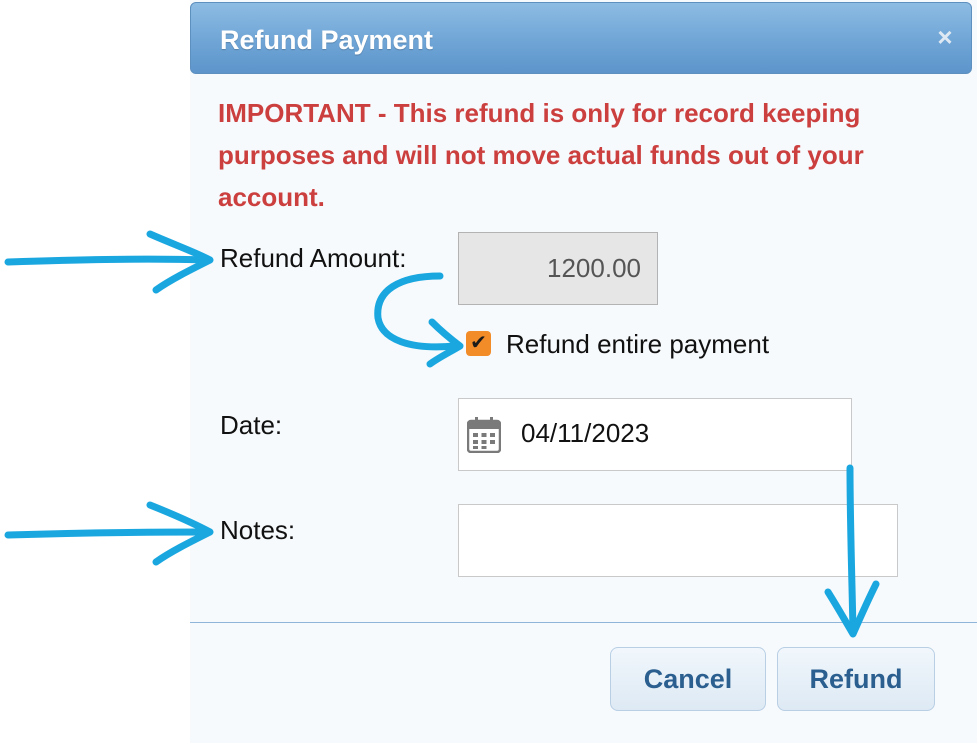  I want to click on arrow-to-notes-icon, so click(108, 533).